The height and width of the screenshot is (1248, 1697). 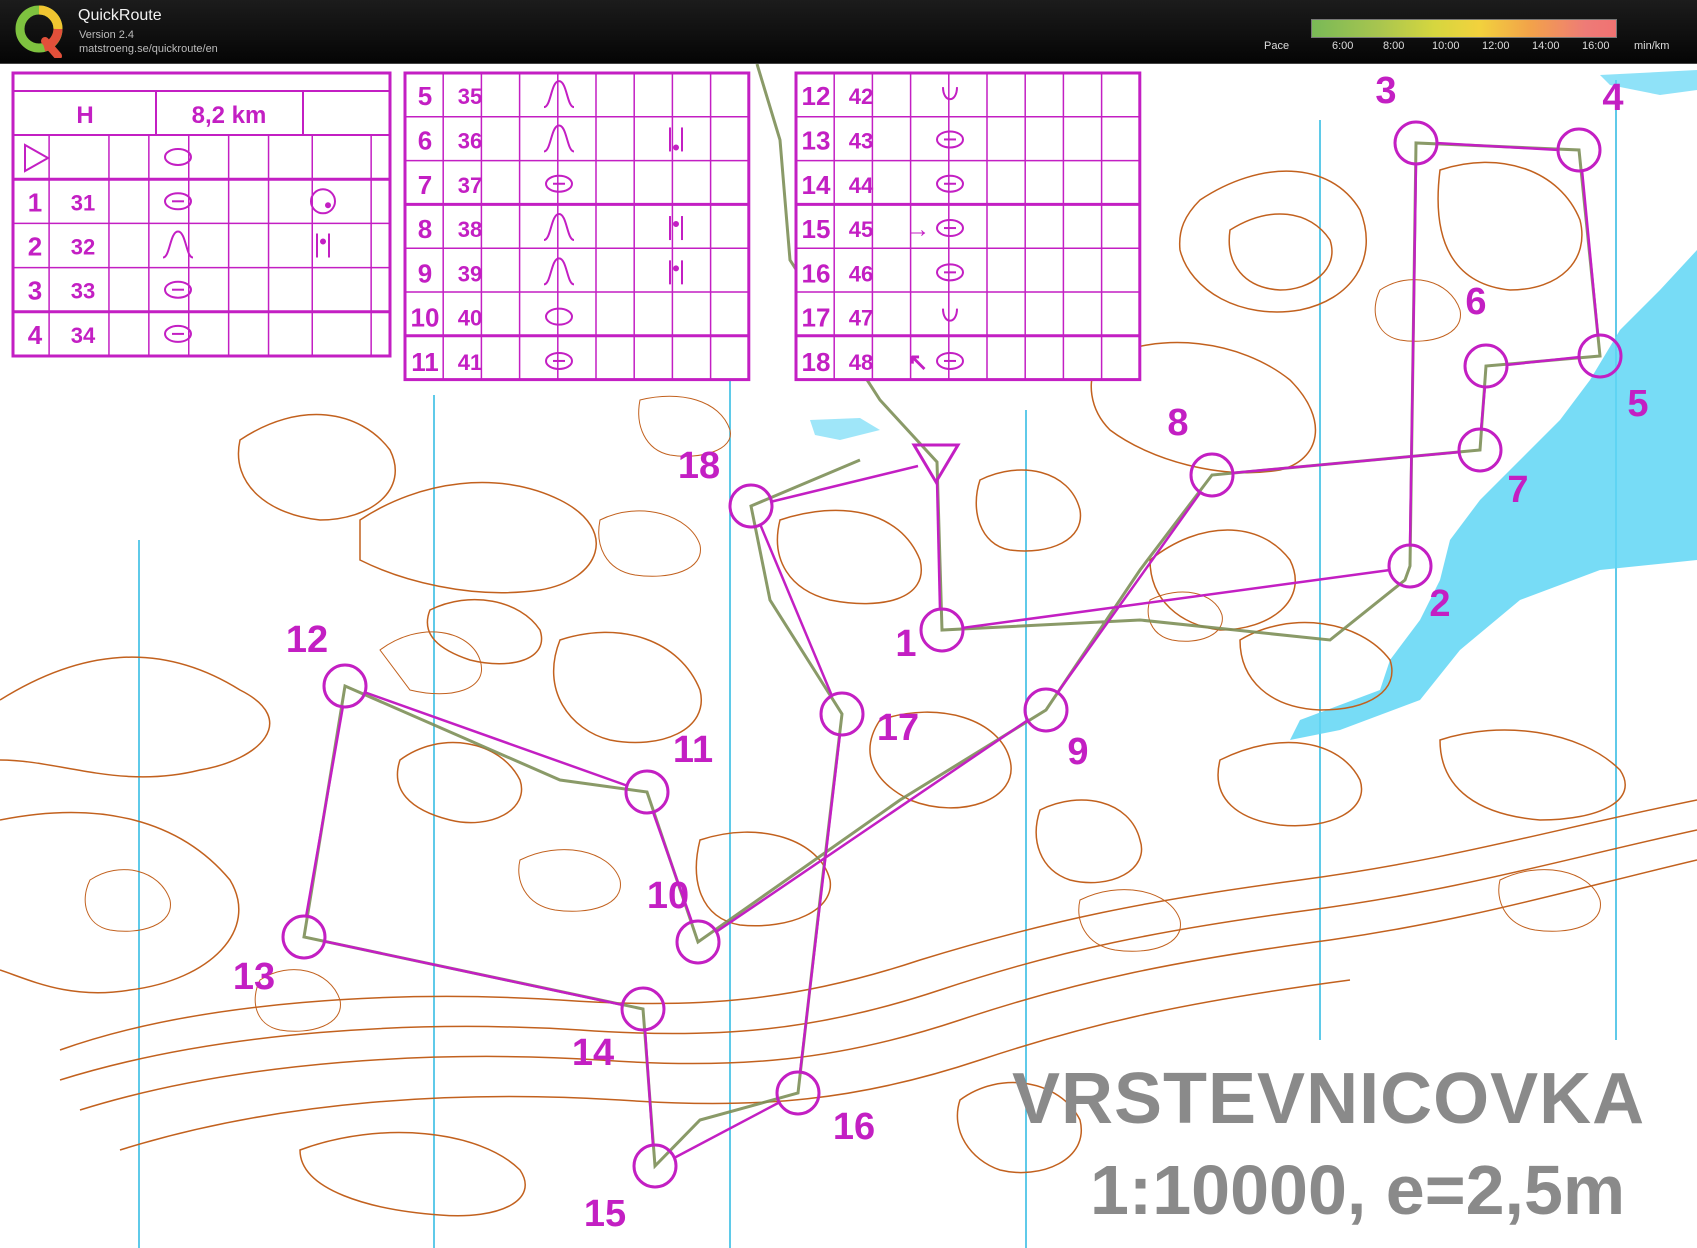 I want to click on control-seq-number: 7, so click(x=425, y=185).